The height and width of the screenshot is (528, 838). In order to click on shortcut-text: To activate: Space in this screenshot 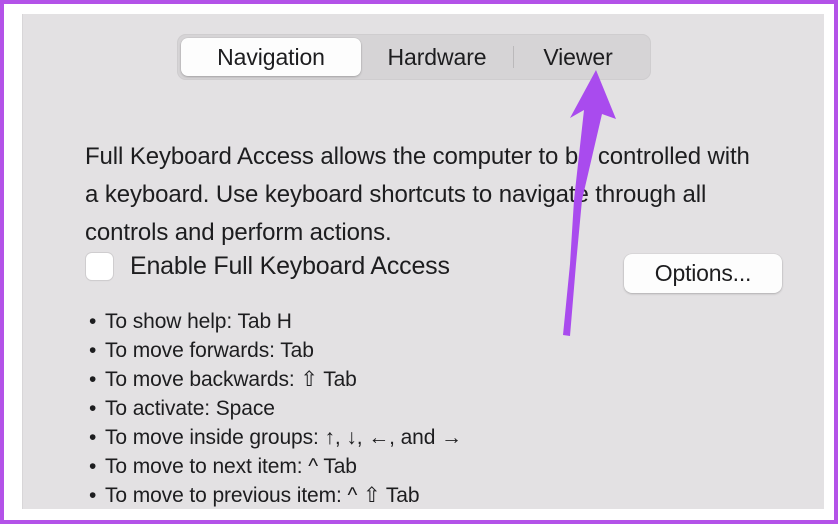, I will do `click(190, 408)`.